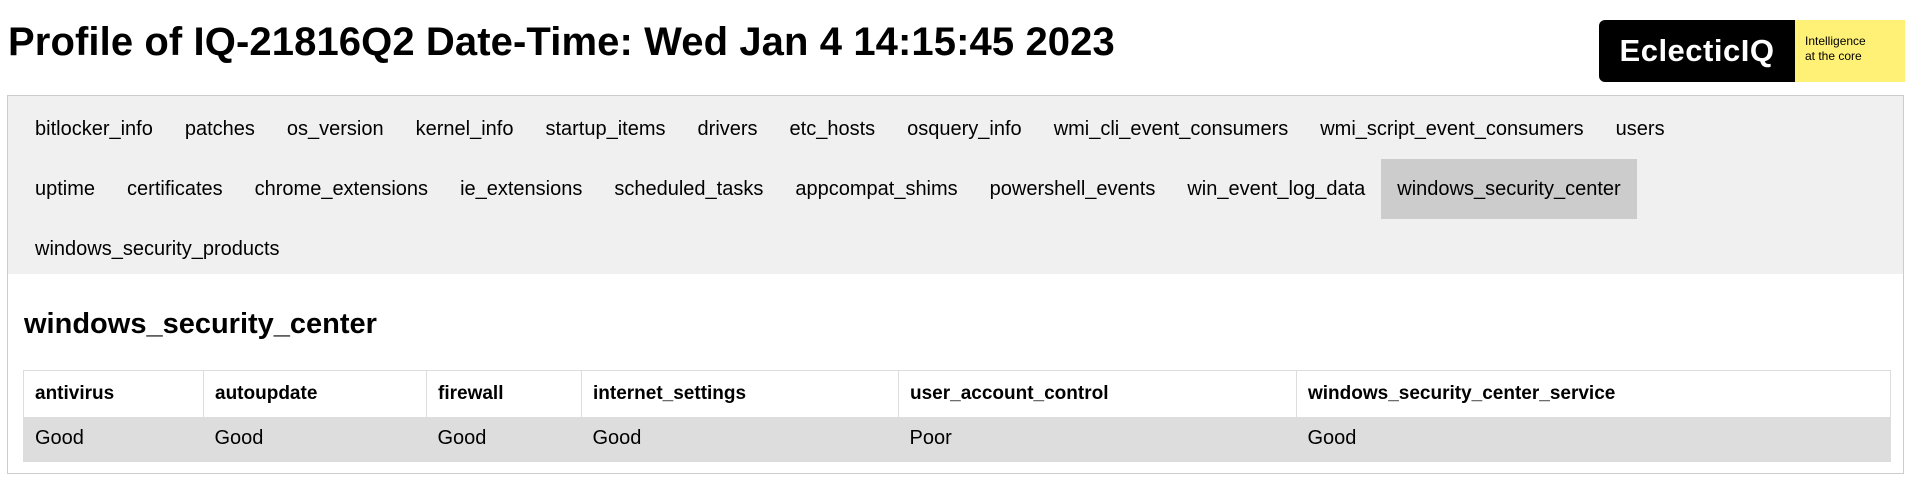  What do you see at coordinates (200, 324) in the screenshot?
I see `section-title: windows_security_center` at bounding box center [200, 324].